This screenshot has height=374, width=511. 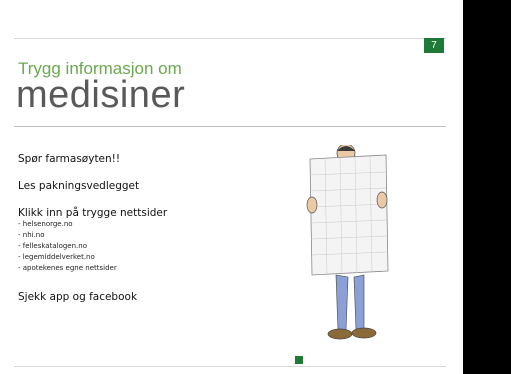 What do you see at coordinates (230, 126) in the screenshot?
I see `title-divider` at bounding box center [230, 126].